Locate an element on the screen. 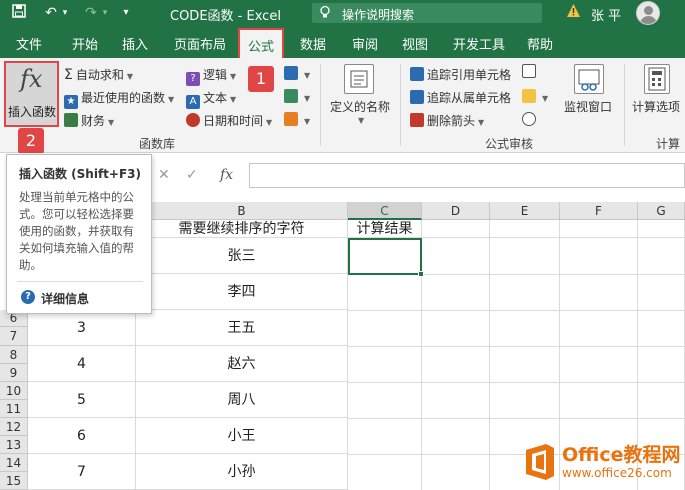 The image size is (685, 490). column-header-g: G is located at coordinates (661, 211).